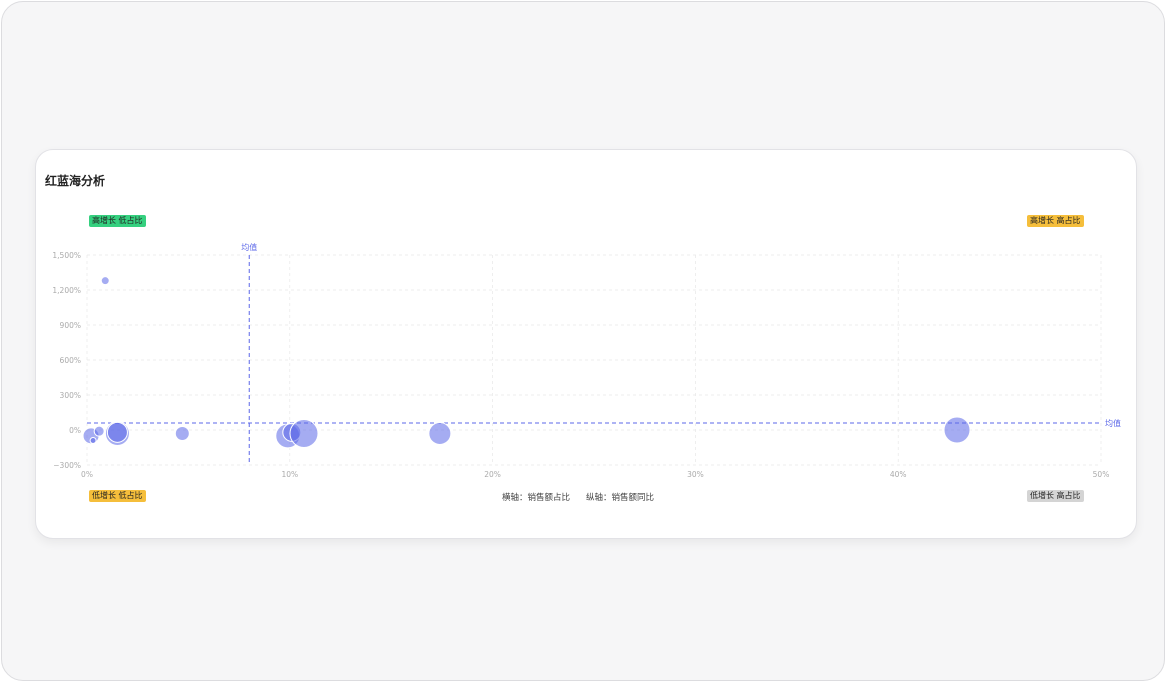 The image size is (1168, 684). Describe the element at coordinates (67, 465) in the screenshot. I see `y-tick-label: −300%` at that location.